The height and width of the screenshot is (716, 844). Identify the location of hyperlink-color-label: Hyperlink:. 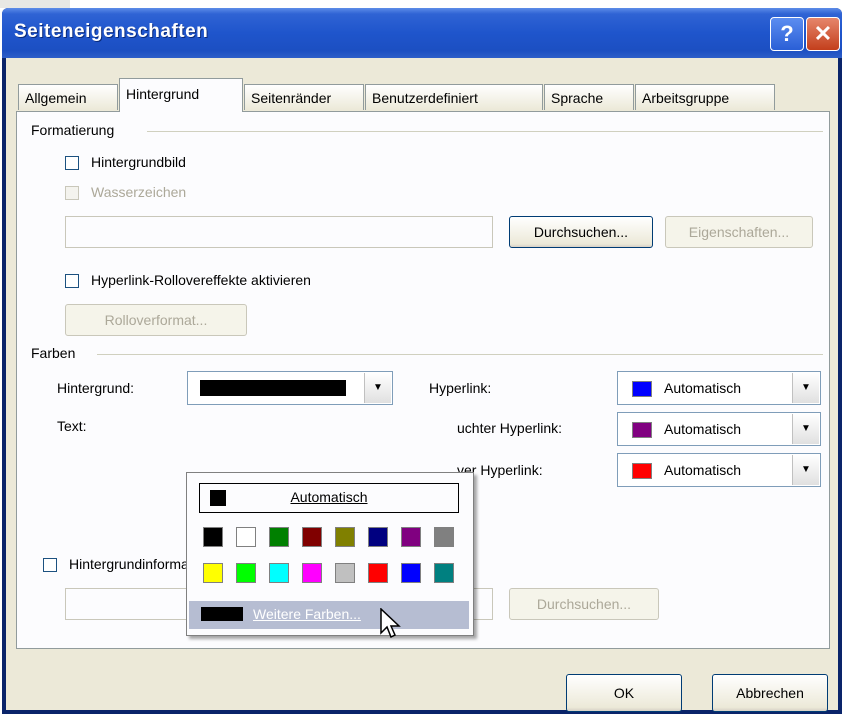
(460, 388).